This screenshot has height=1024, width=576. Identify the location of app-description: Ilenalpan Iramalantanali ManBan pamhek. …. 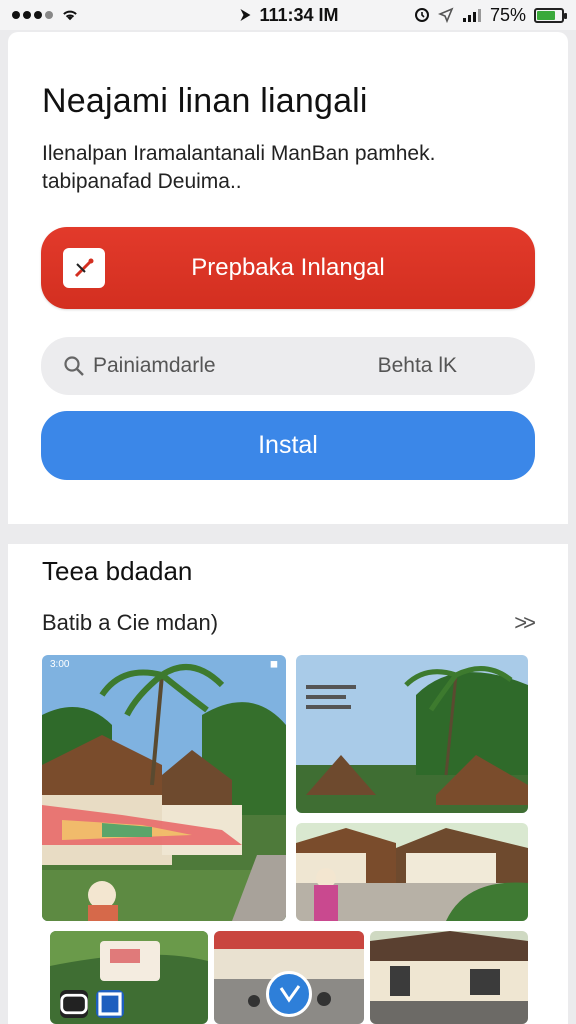
(239, 167).